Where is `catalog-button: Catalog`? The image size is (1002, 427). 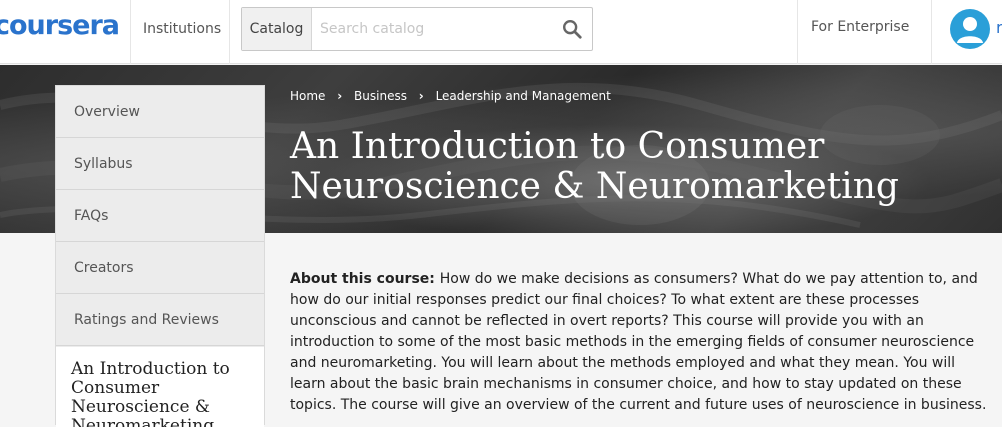 catalog-button: Catalog is located at coordinates (277, 29).